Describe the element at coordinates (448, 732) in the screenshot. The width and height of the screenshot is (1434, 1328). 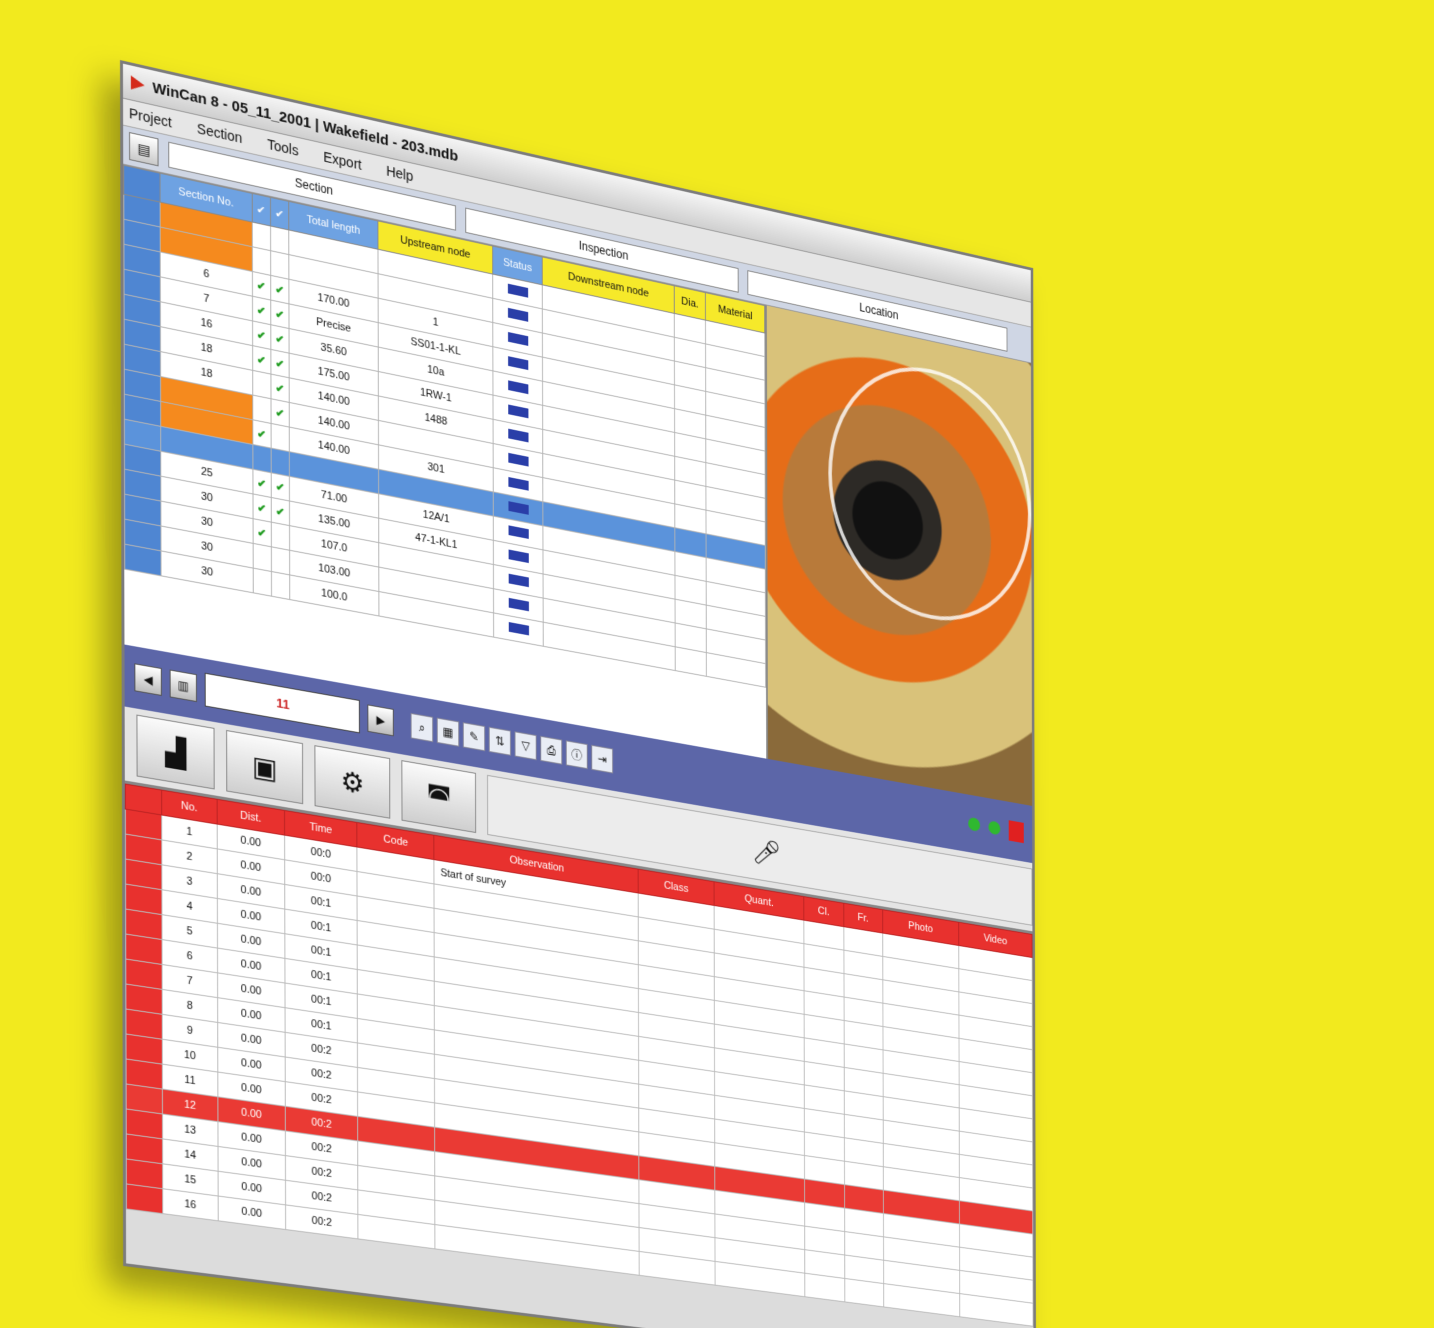
I see `table-icon: ▦` at that location.